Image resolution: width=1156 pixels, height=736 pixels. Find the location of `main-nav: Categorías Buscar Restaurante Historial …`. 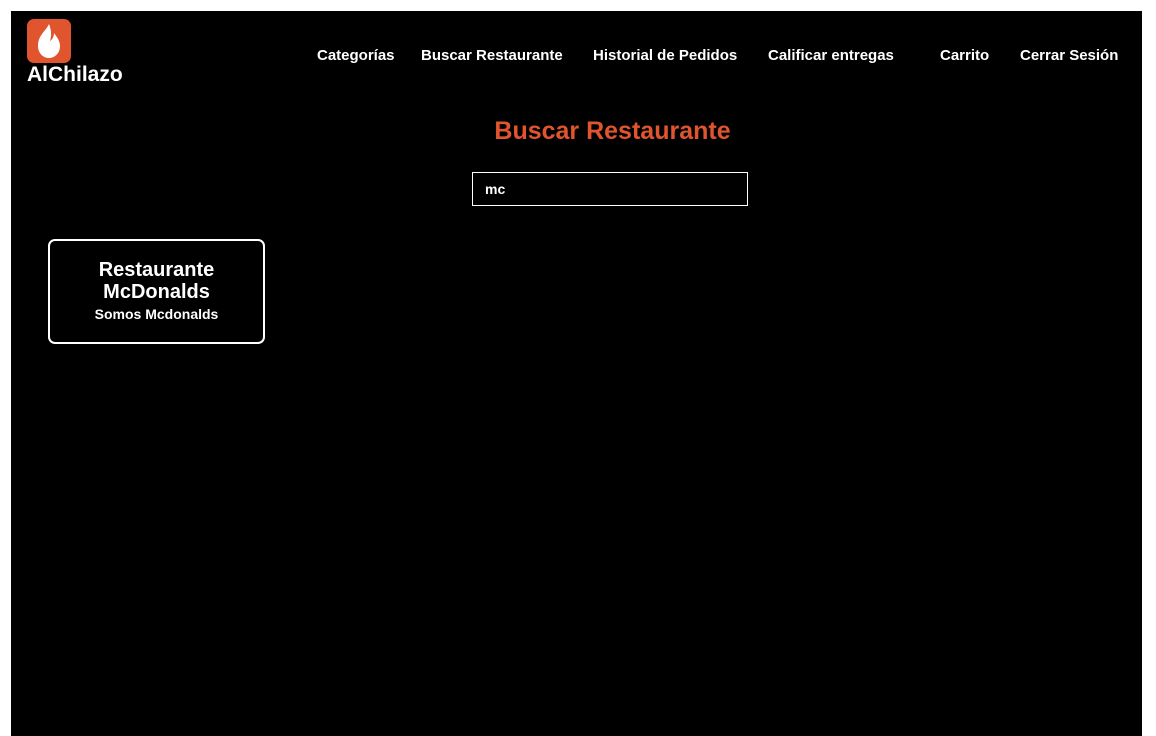

main-nav: Categorías Buscar Restaurante Historial … is located at coordinates (576, 57).